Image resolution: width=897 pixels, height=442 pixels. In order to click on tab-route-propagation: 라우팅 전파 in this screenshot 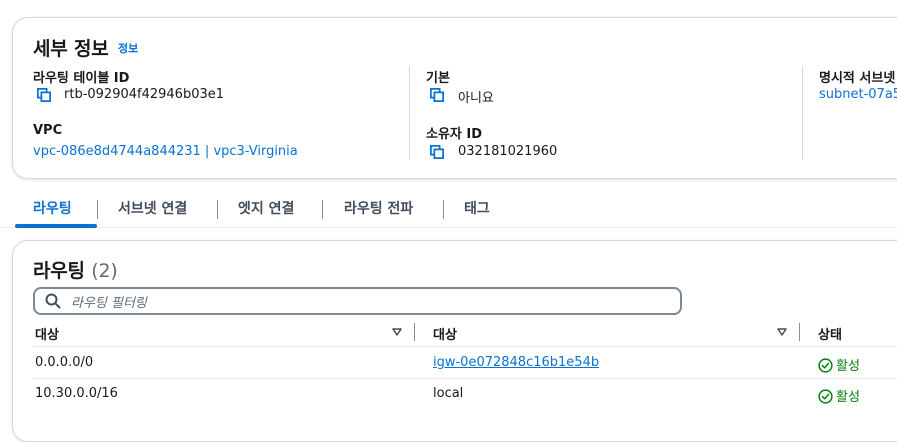, I will do `click(378, 208)`.